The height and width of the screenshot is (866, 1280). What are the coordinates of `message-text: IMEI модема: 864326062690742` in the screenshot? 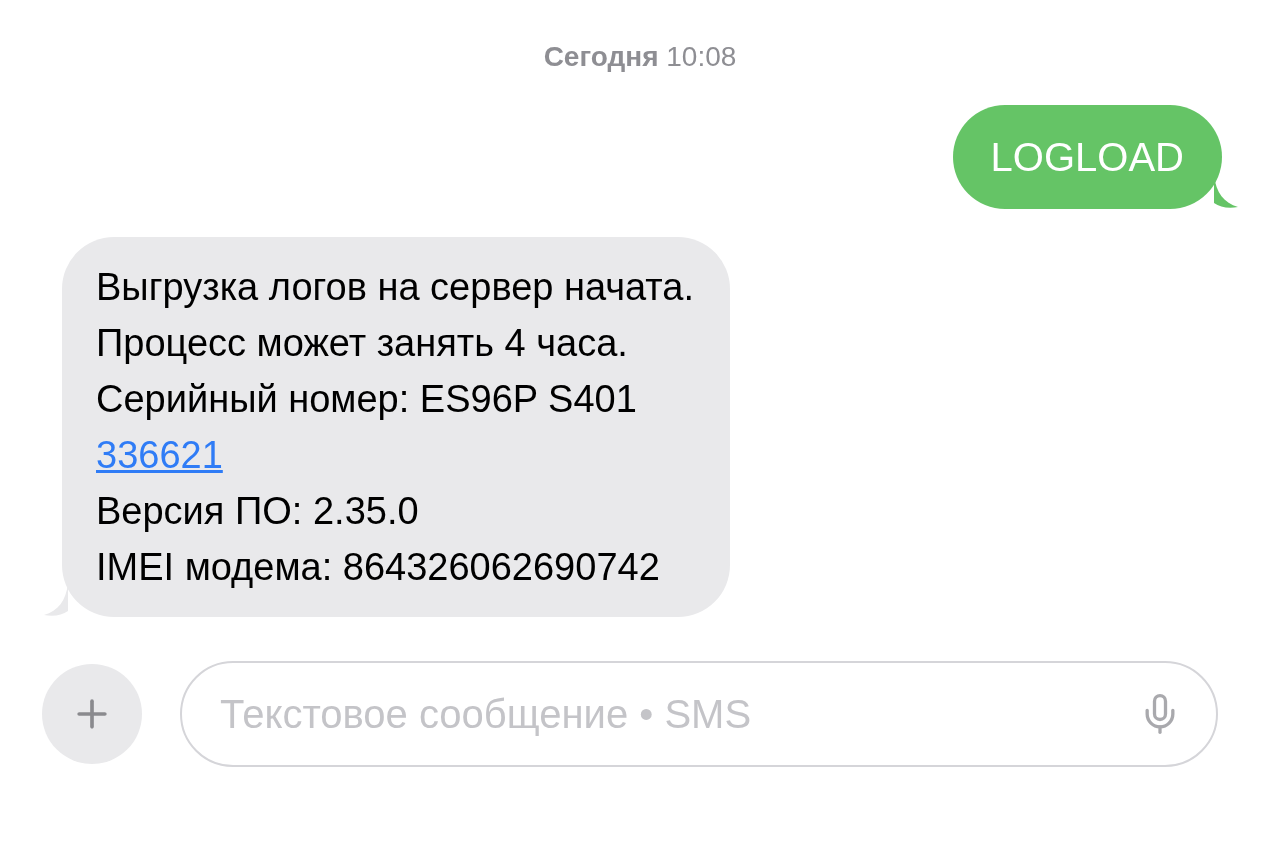 It's located at (378, 567).